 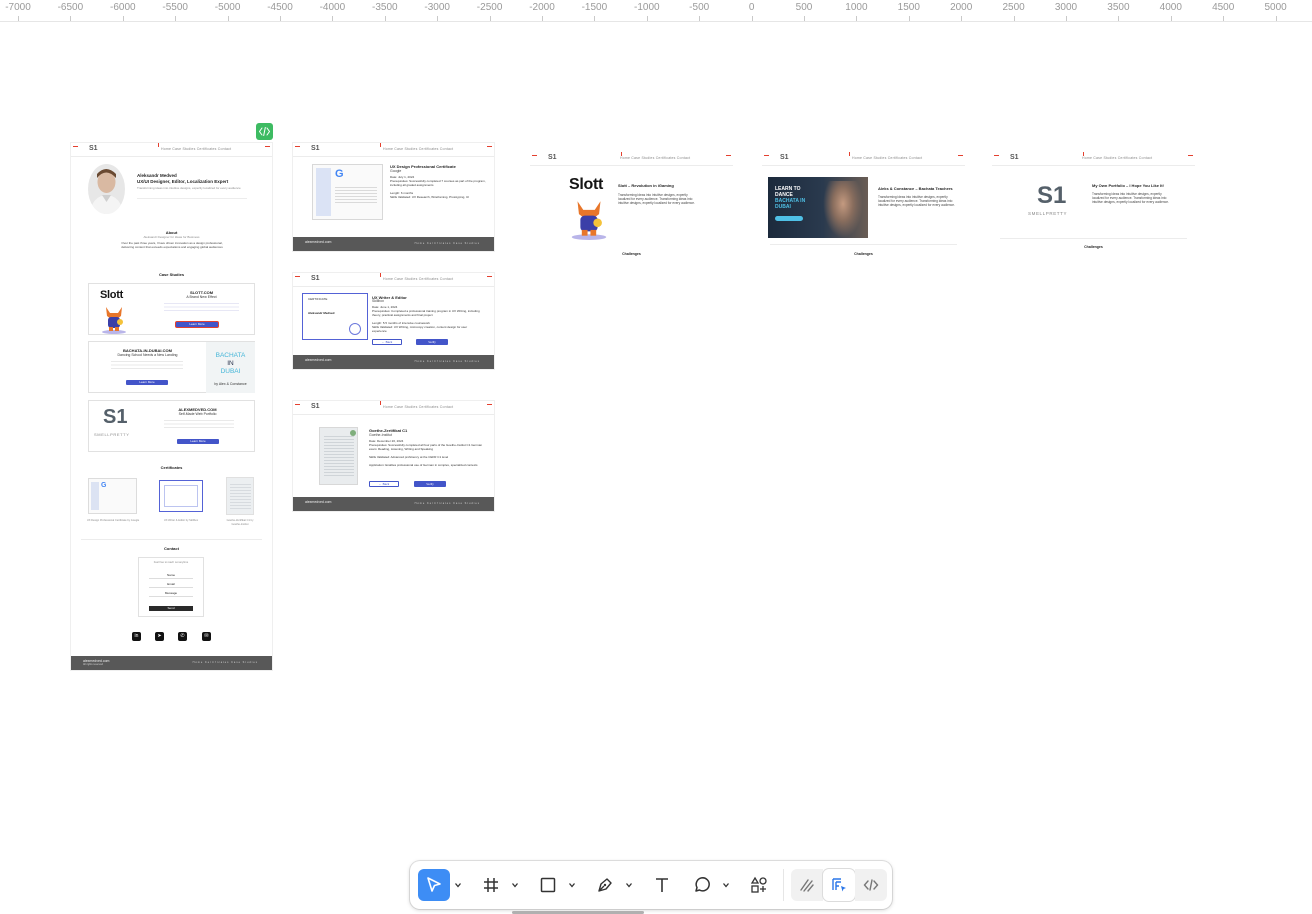 I want to click on ruler-tick-label: 4000, so click(x=1170, y=7).